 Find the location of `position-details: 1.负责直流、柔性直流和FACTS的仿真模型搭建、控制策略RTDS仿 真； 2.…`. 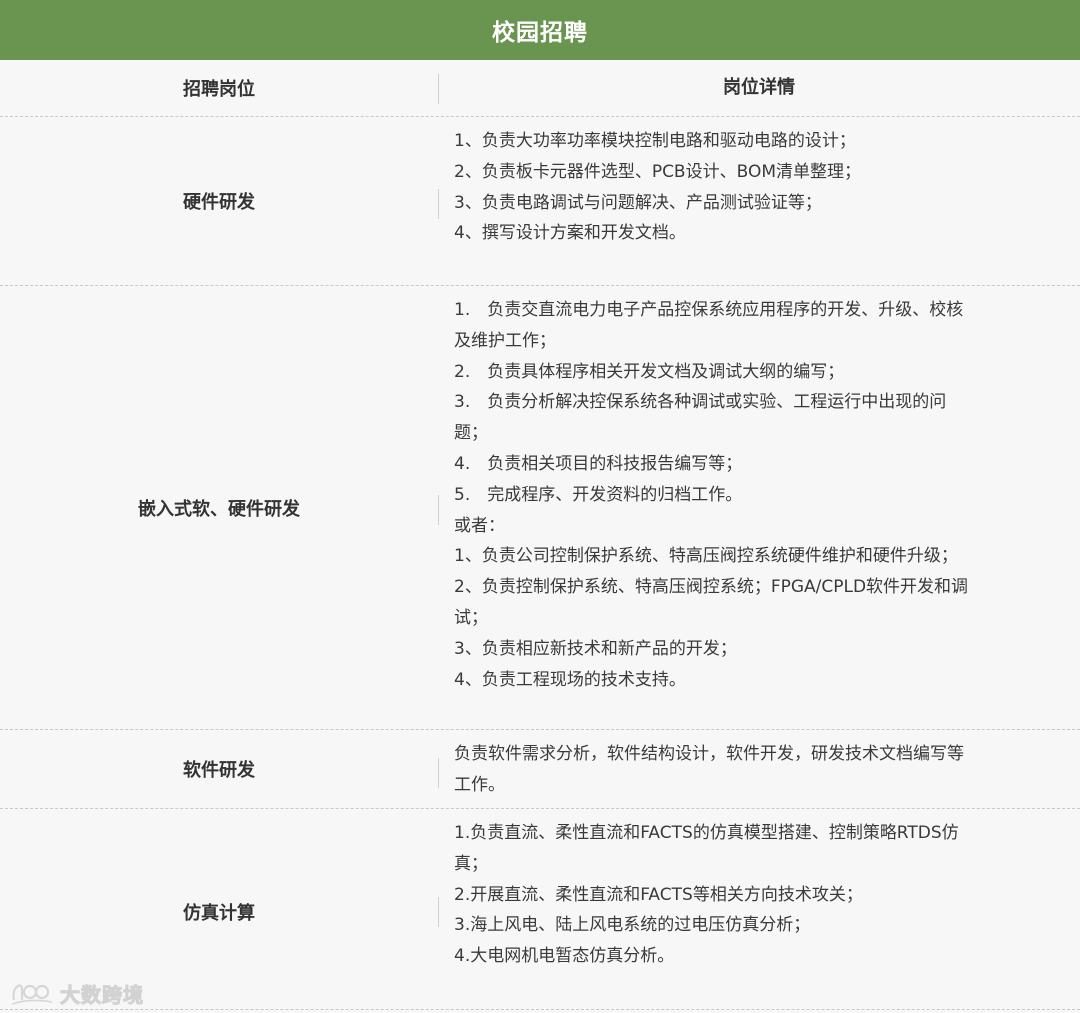

position-details: 1.负责直流、柔性直流和FACTS的仿真模型搭建、控制策略RTDS仿 真； 2.… is located at coordinates (765, 915).